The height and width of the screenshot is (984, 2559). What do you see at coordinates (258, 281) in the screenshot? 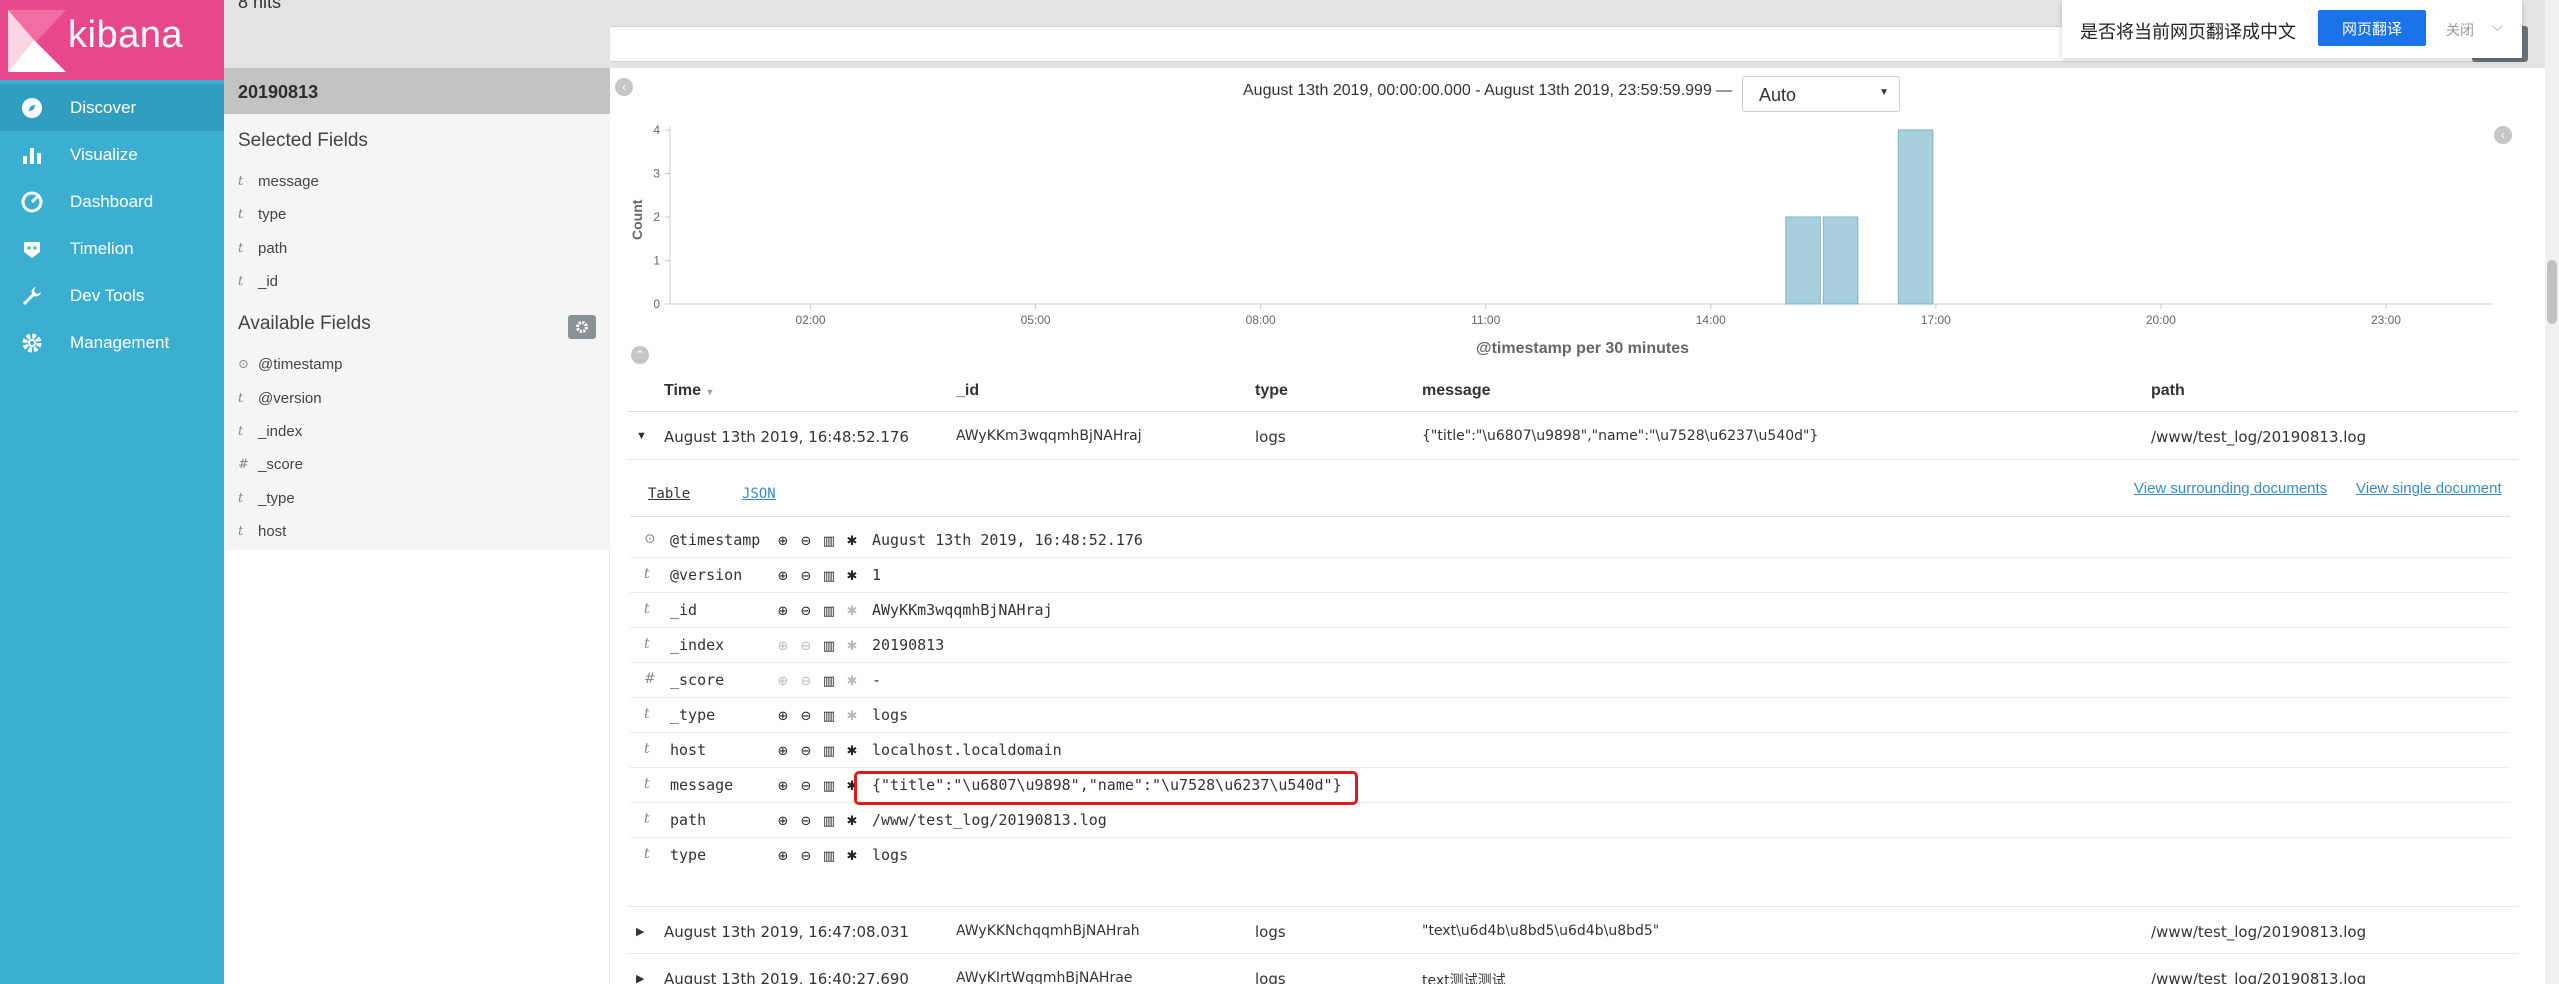
I see `selected-field-id: t _id` at bounding box center [258, 281].